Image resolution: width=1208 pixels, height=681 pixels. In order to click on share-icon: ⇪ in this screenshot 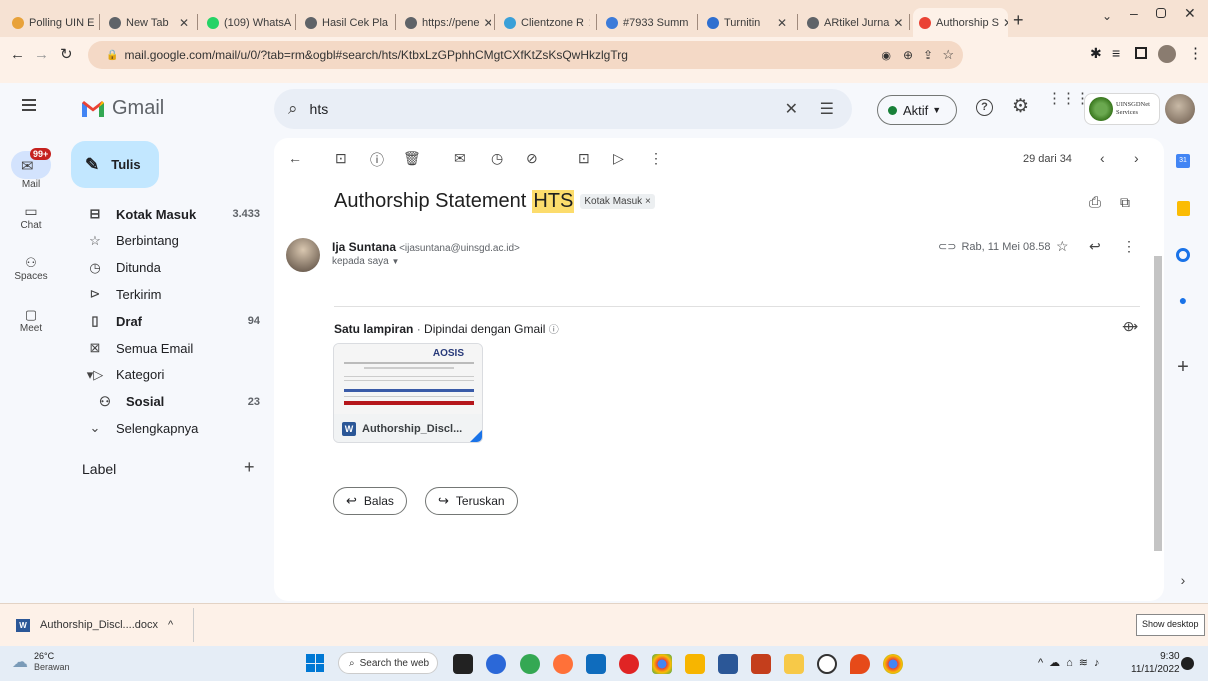, I will do `click(928, 55)`.